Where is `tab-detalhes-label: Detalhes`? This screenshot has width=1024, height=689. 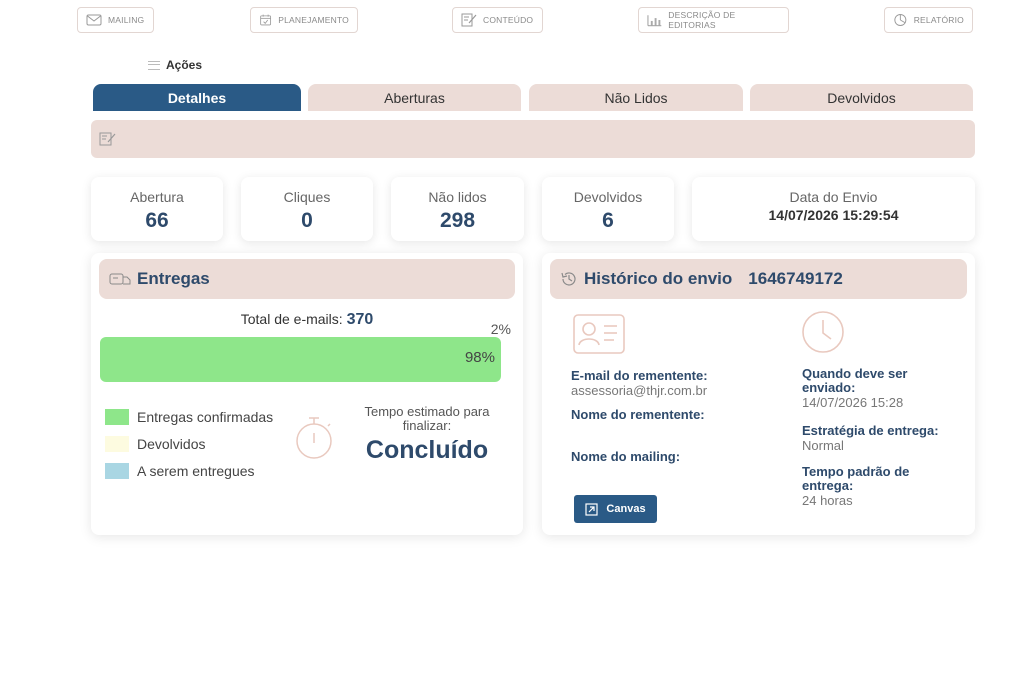
tab-detalhes-label: Detalhes is located at coordinates (197, 97).